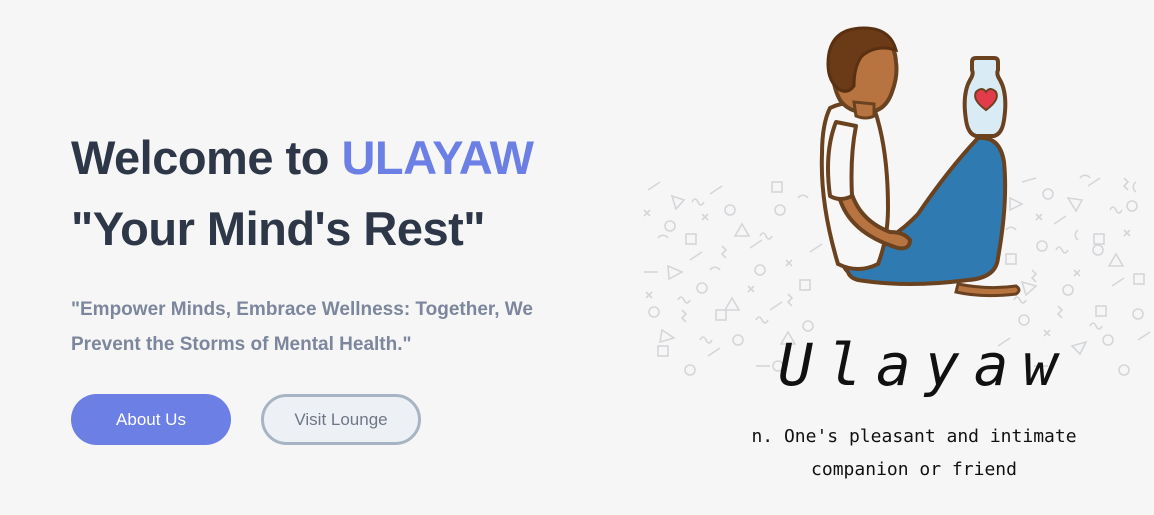 The height and width of the screenshot is (515, 1154). Describe the element at coordinates (151, 419) in the screenshot. I see `about-us-button: About Us` at that location.